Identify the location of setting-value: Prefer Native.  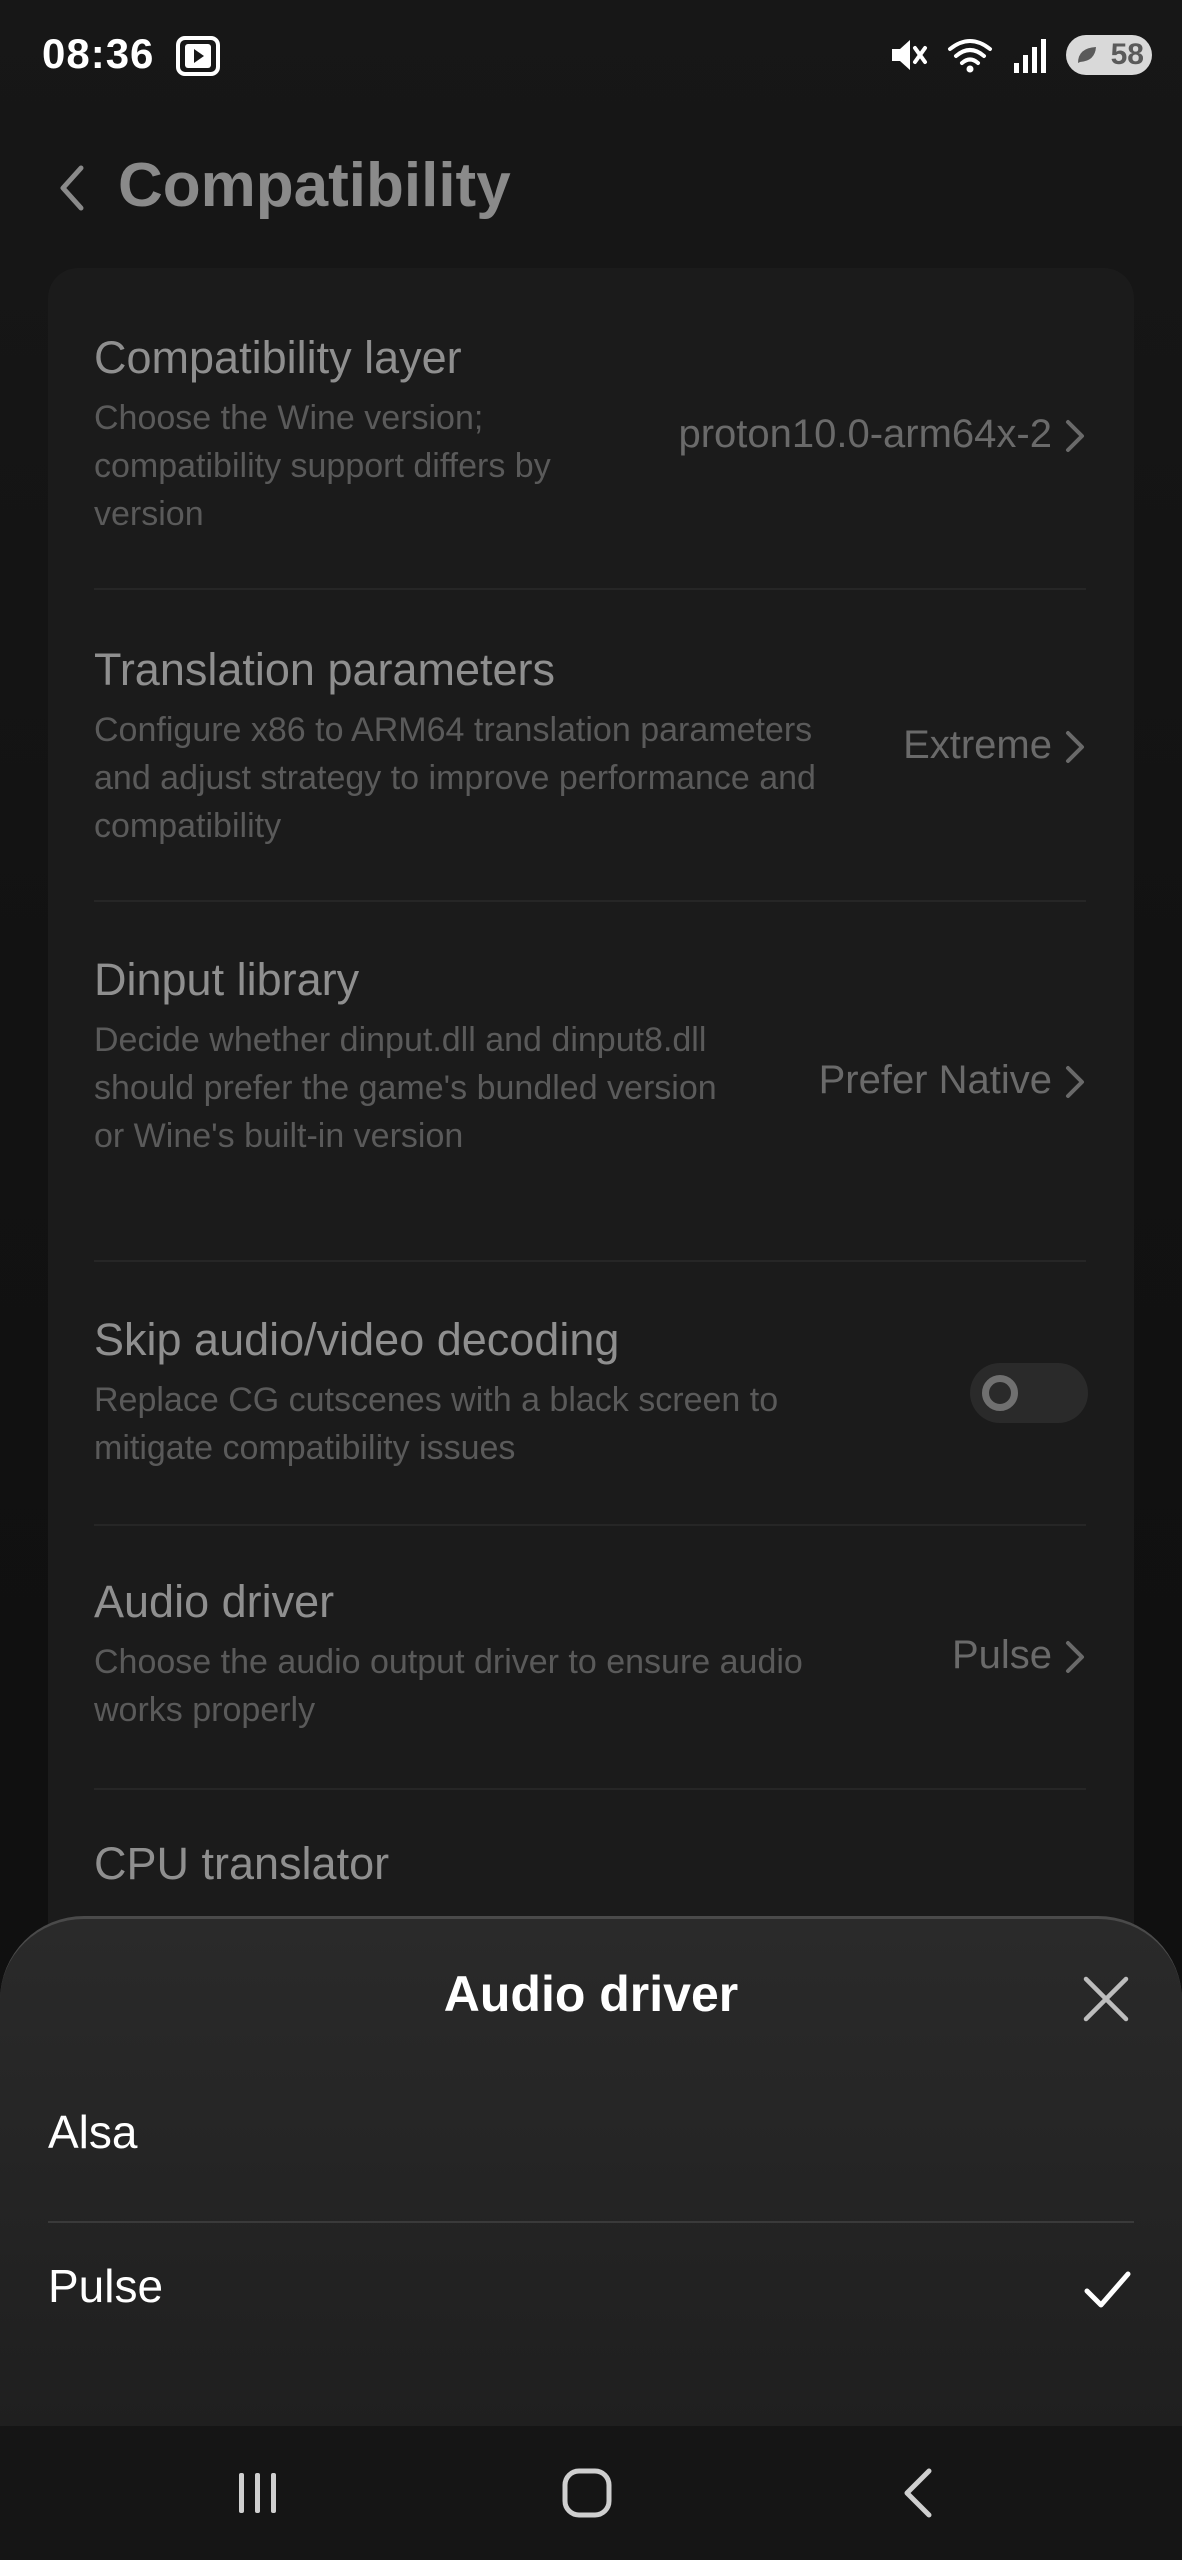
(935, 1080).